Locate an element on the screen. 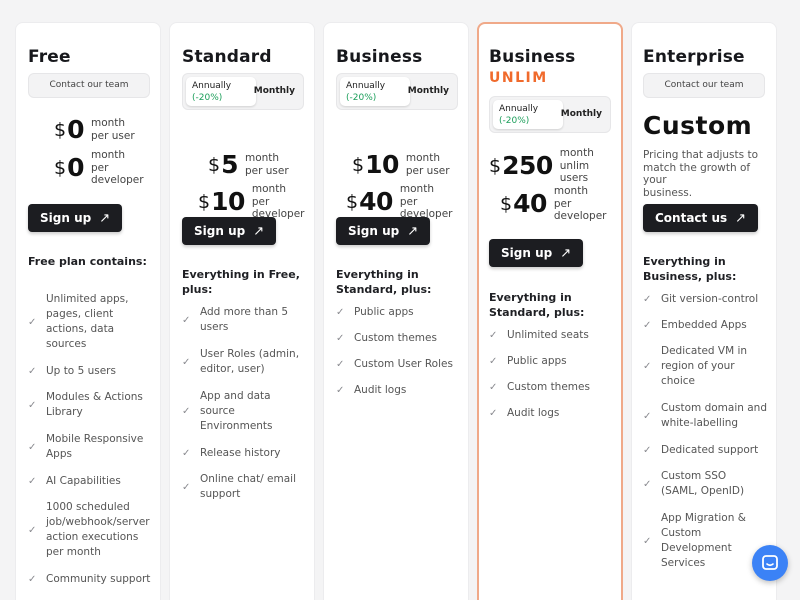 The image size is (800, 600). plan-title: Standard is located at coordinates (227, 57).